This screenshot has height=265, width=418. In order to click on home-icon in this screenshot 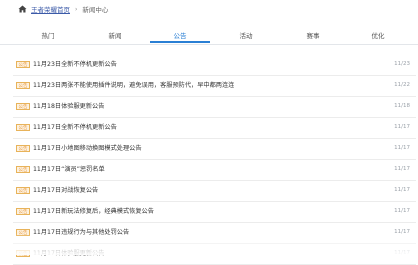, I will do `click(22, 9)`.